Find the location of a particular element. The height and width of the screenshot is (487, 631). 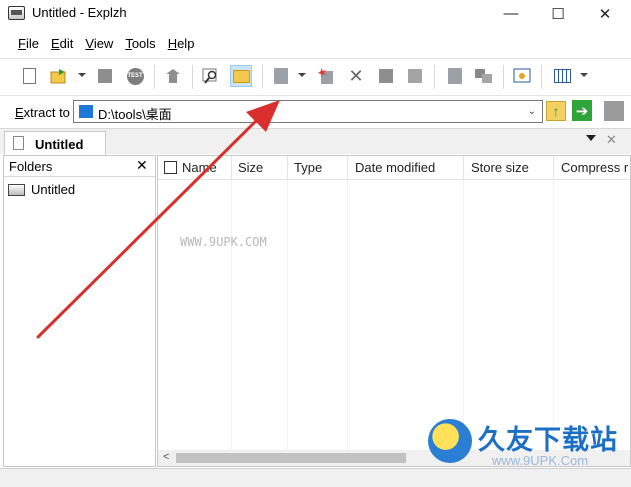

logo-name: 久友下载站 is located at coordinates (548, 440).